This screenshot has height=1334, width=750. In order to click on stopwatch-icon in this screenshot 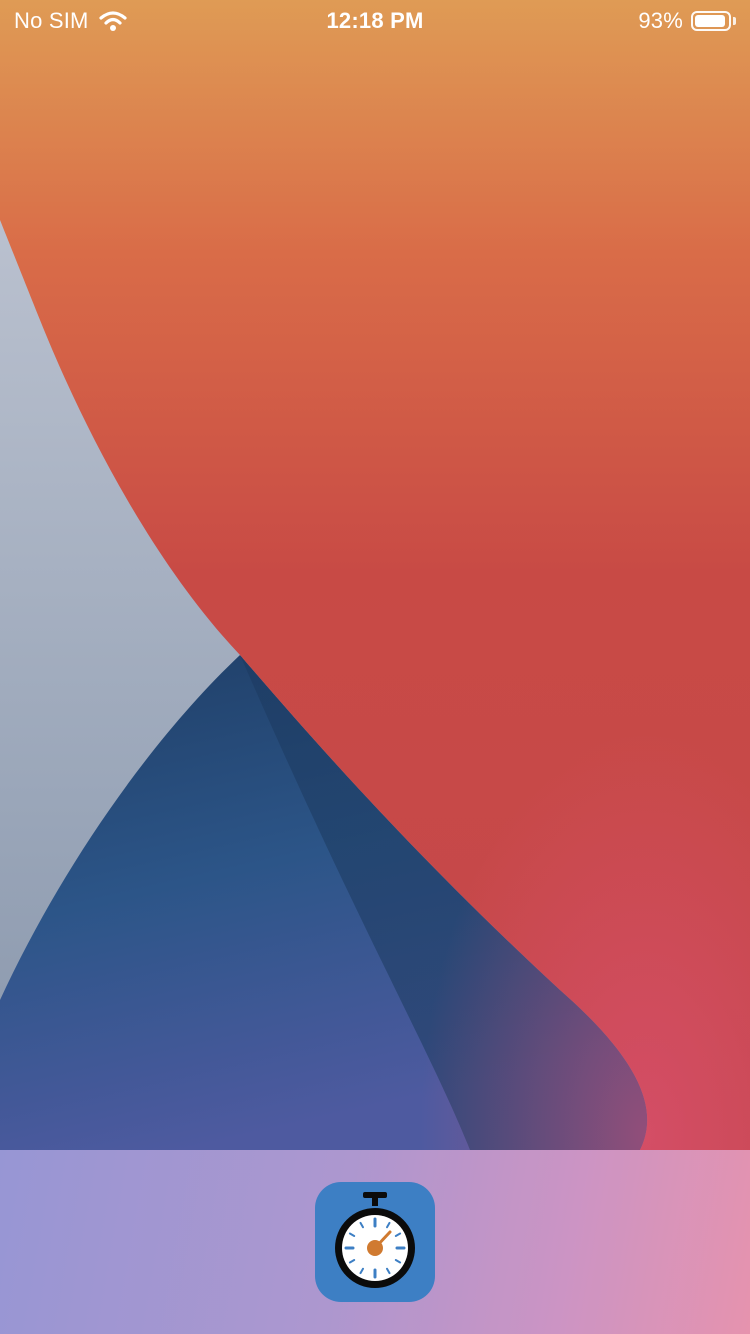, I will do `click(375, 1240)`.